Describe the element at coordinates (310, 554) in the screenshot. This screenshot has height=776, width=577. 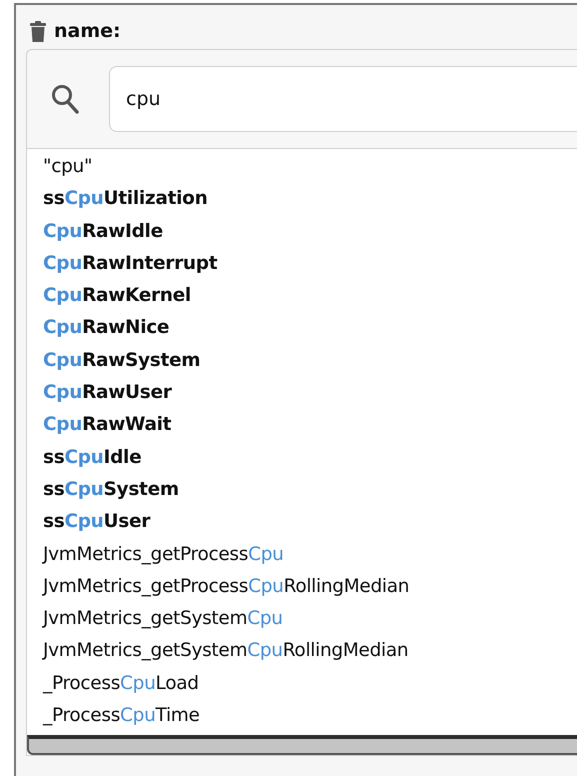
I see `result-item: JvmMetrics_getProcessCpu` at that location.